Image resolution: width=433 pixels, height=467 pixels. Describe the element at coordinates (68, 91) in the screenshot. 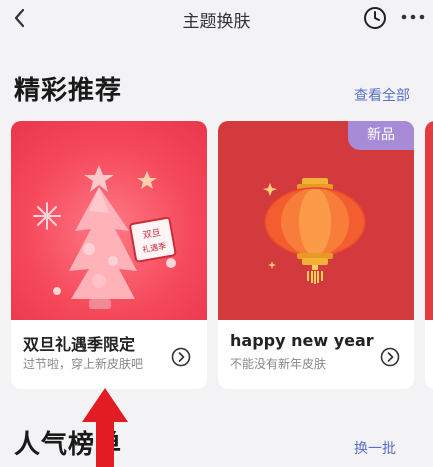

I see `featured-section-title: 精彩推荐` at that location.